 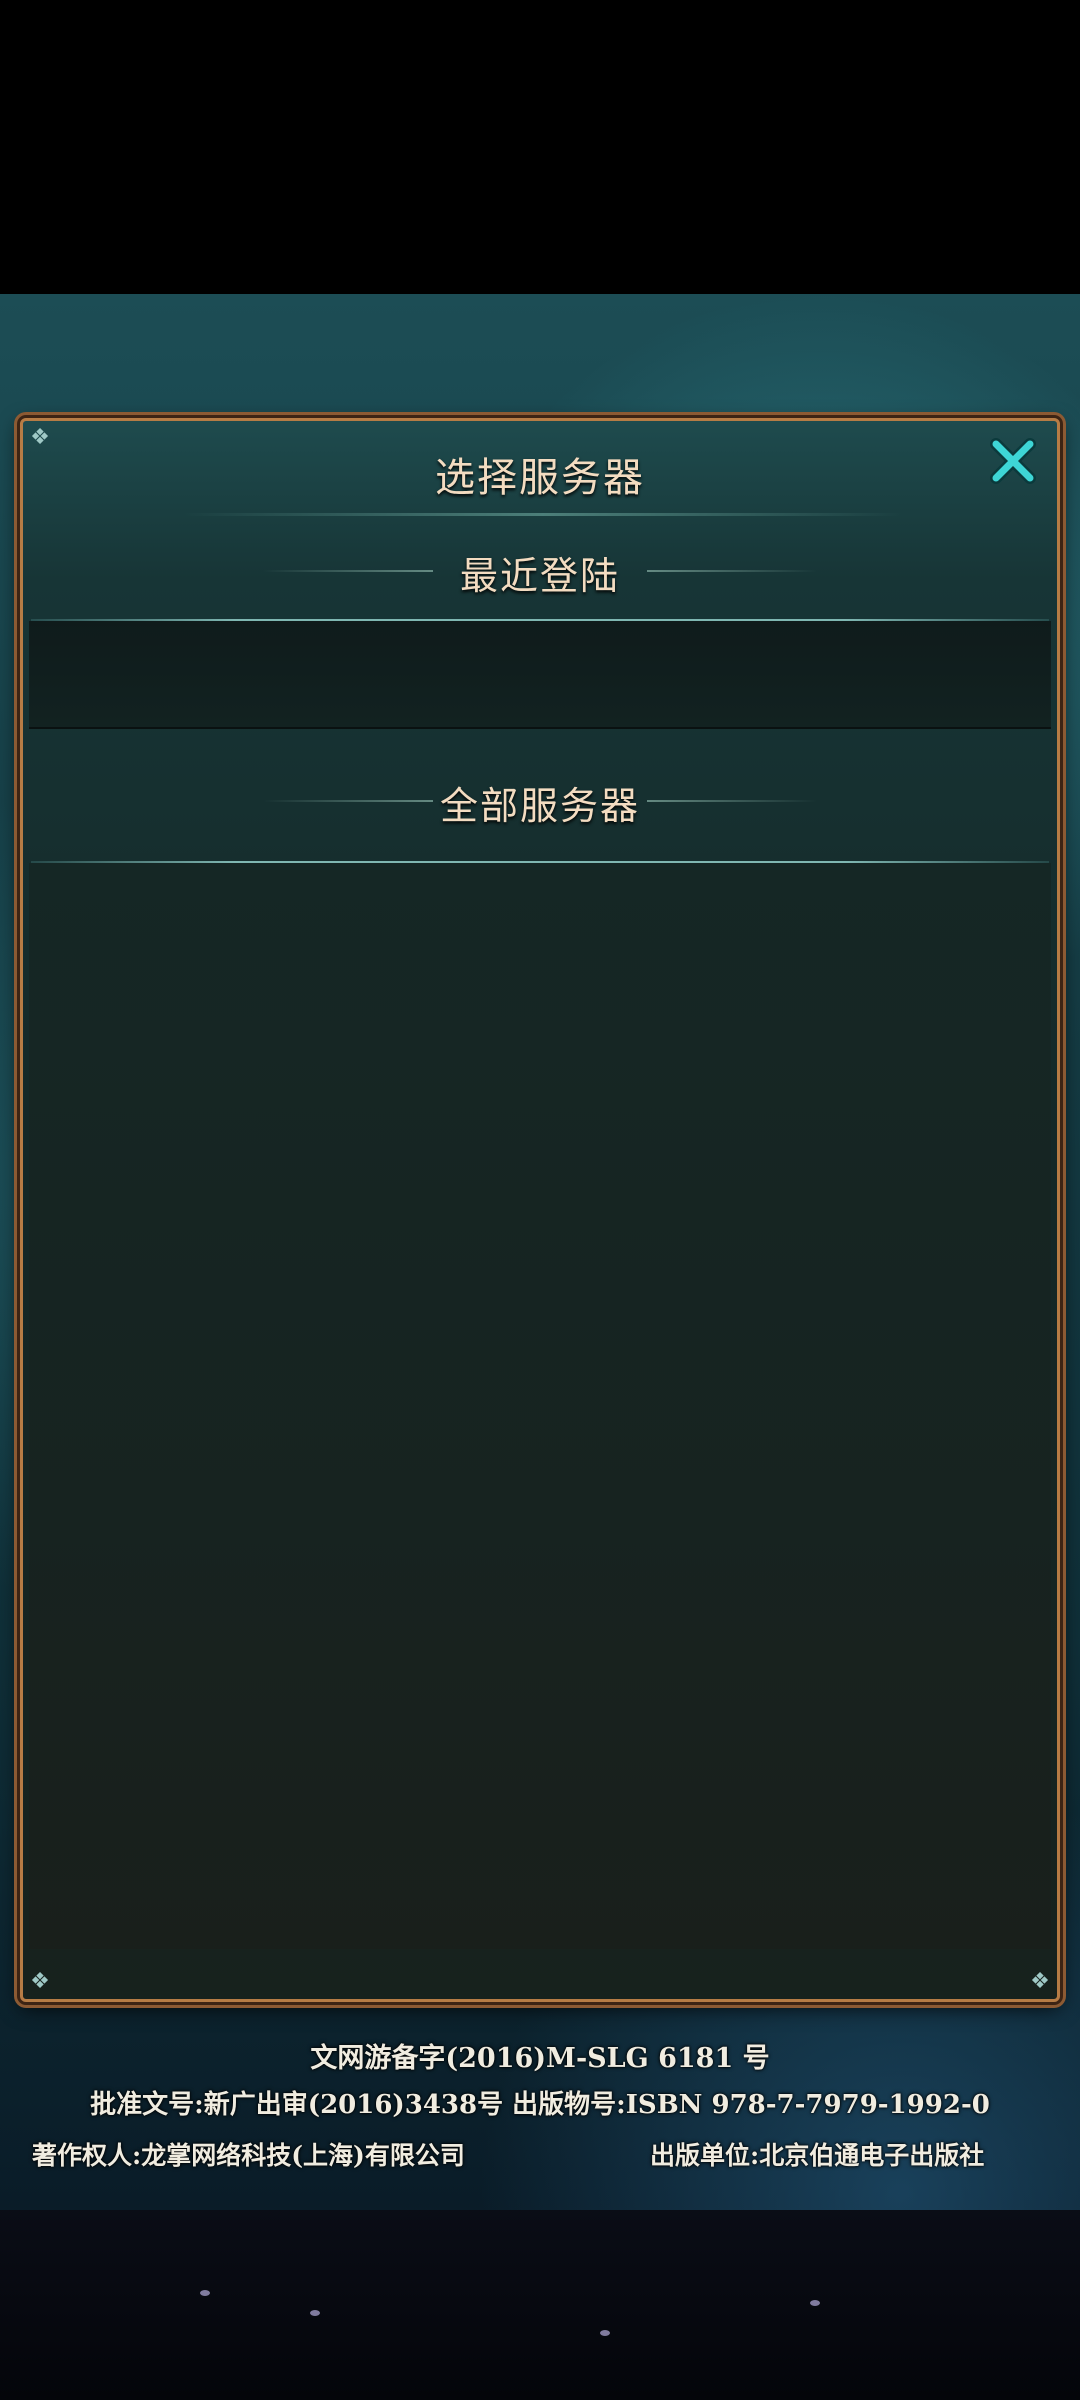 What do you see at coordinates (539, 576) in the screenshot?
I see `recent-login-label: 最近登陆` at bounding box center [539, 576].